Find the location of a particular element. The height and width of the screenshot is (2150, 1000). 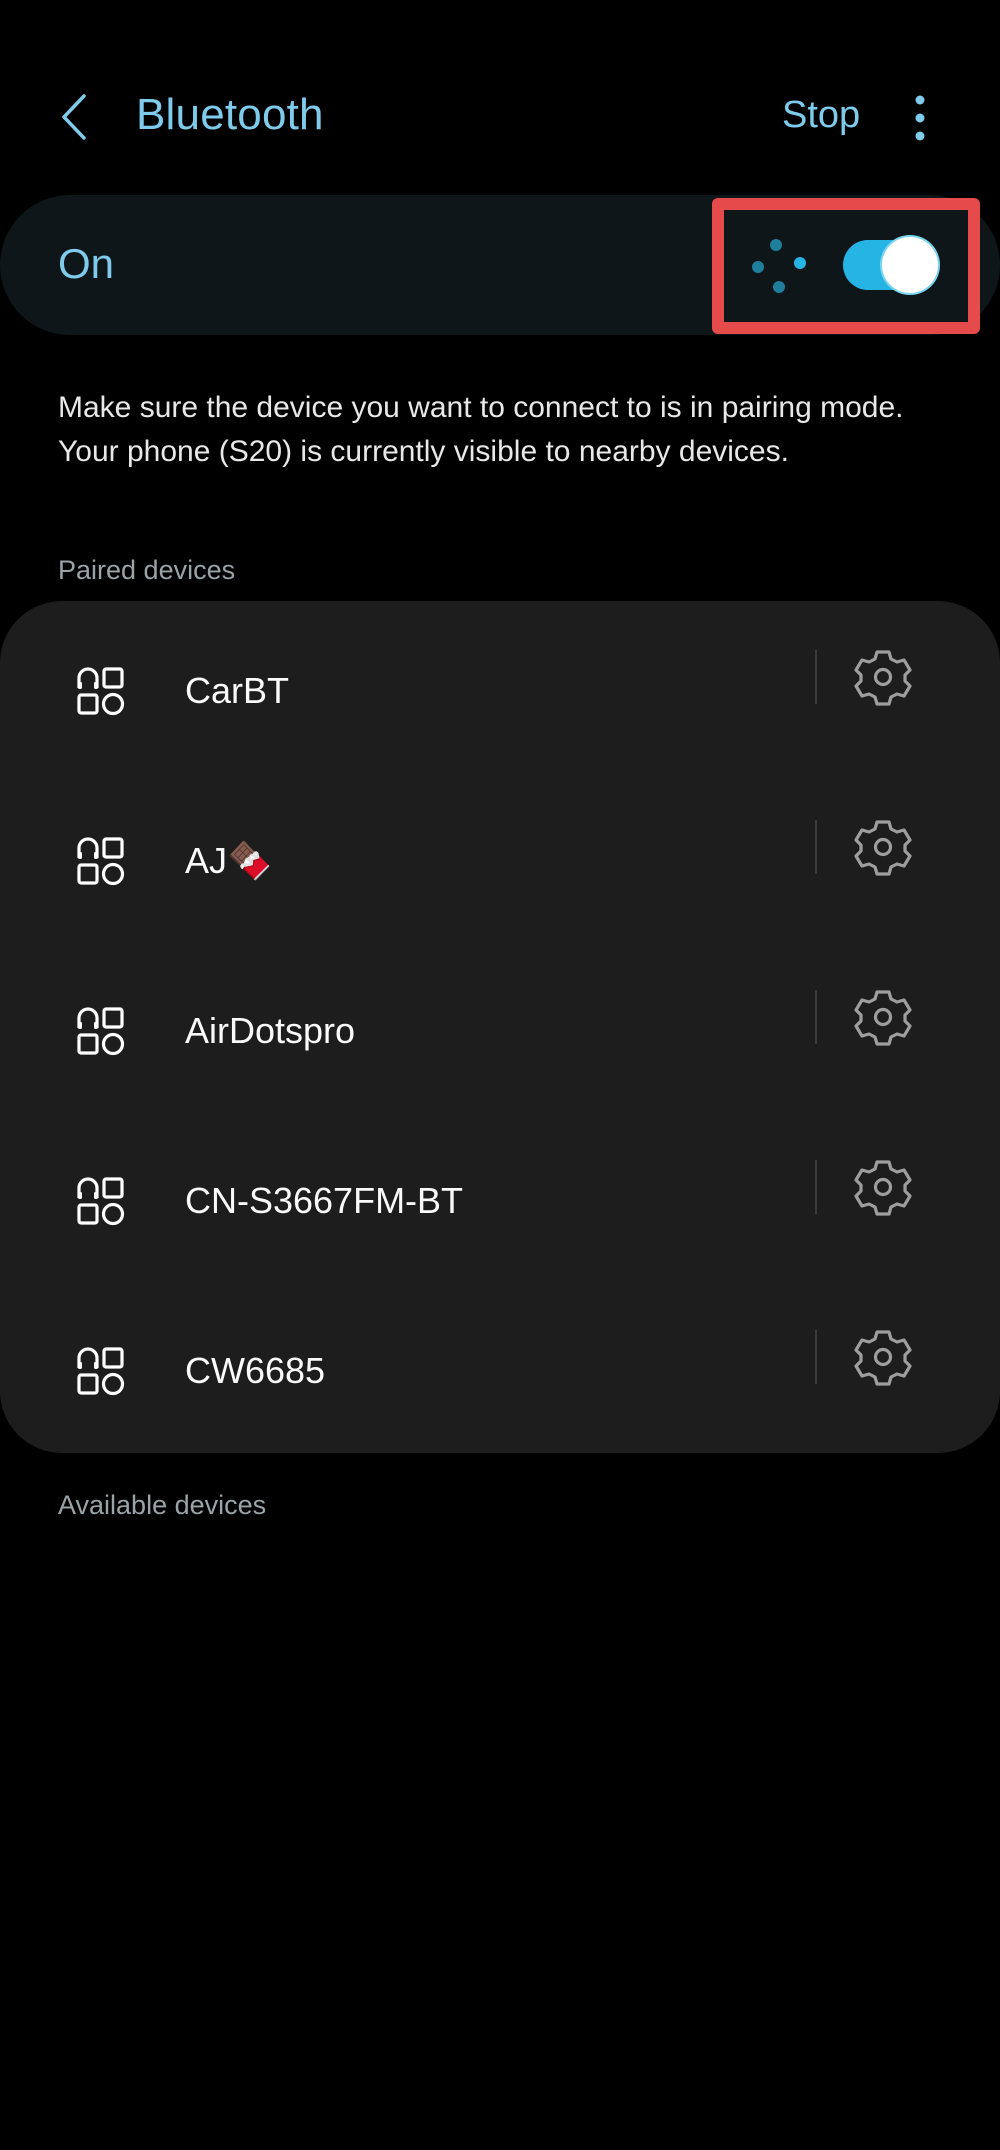

chevron-left-icon is located at coordinates (74, 117).